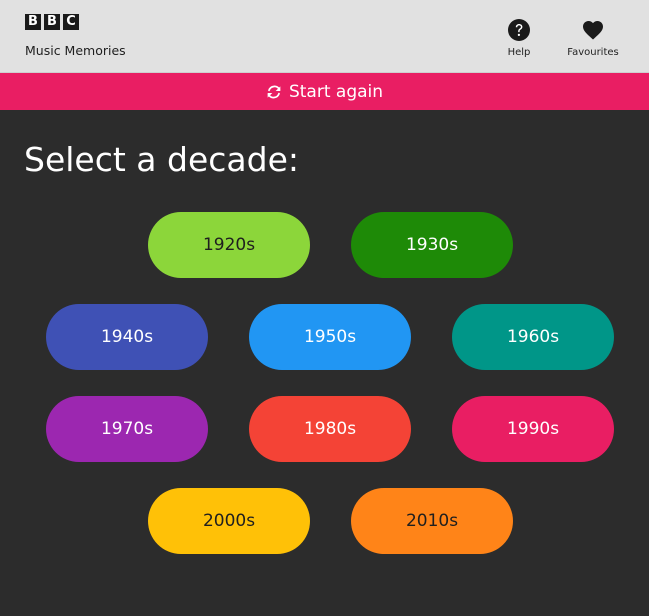  Describe the element at coordinates (229, 521) in the screenshot. I see `decade-button-2000s: 2000s` at that location.